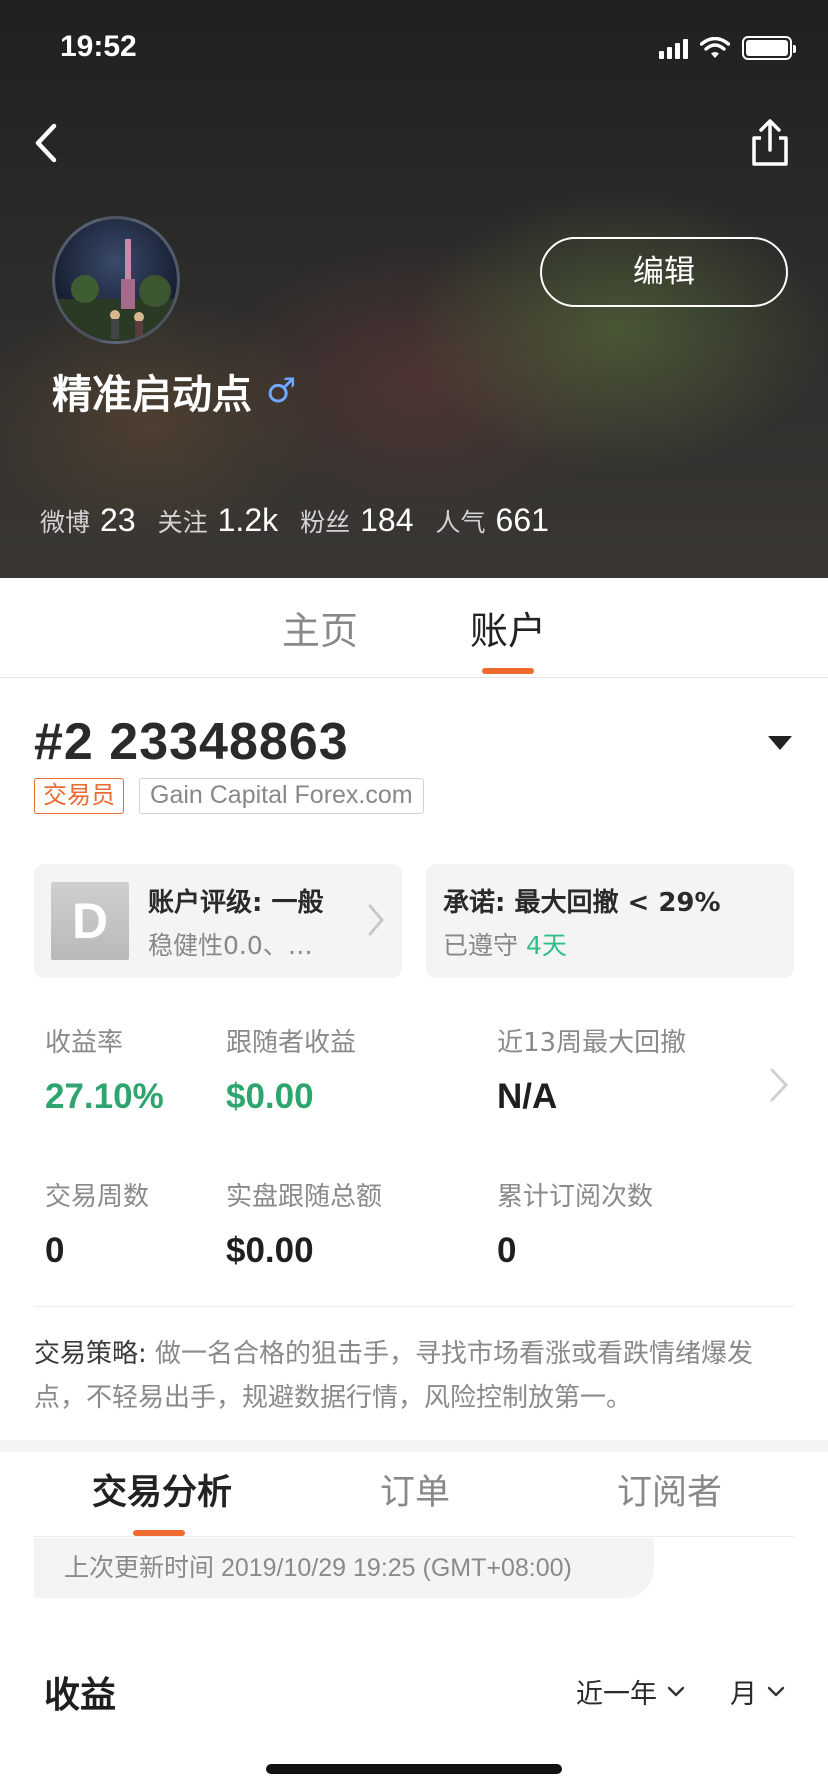 Image resolution: width=828 pixels, height=1792 pixels. Describe the element at coordinates (769, 48) in the screenshot. I see `battery-icon` at that location.